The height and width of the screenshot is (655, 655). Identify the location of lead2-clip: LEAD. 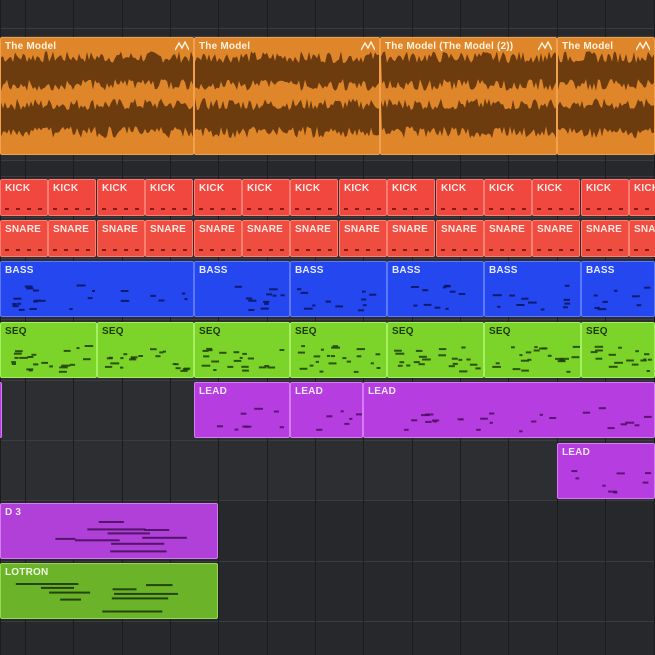
(606, 471).